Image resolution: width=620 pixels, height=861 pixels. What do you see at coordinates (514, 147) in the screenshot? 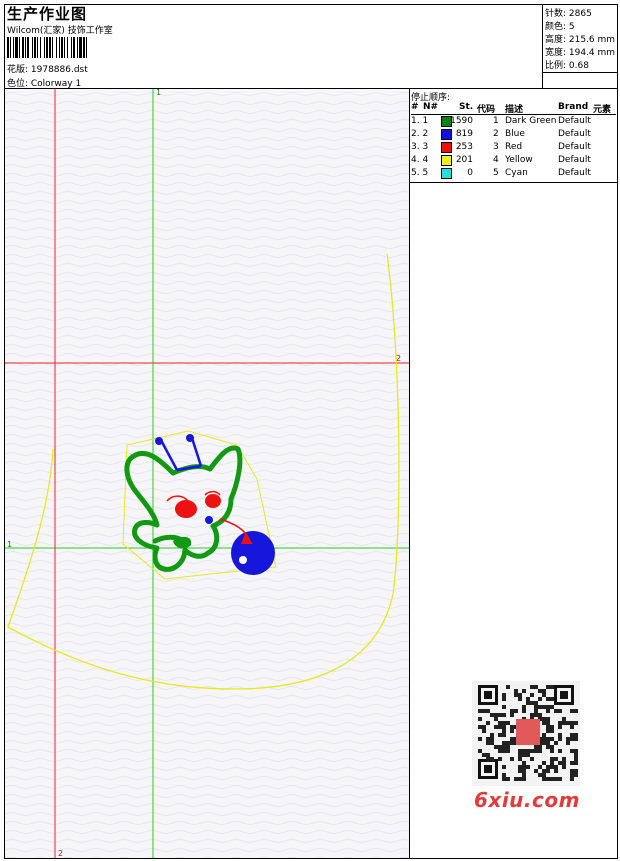
I see `row-description: Red` at bounding box center [514, 147].